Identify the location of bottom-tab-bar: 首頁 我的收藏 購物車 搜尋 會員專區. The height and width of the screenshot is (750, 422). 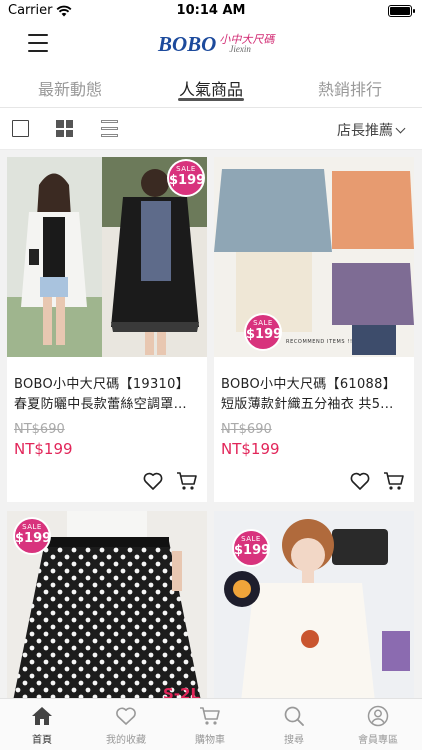
(211, 724).